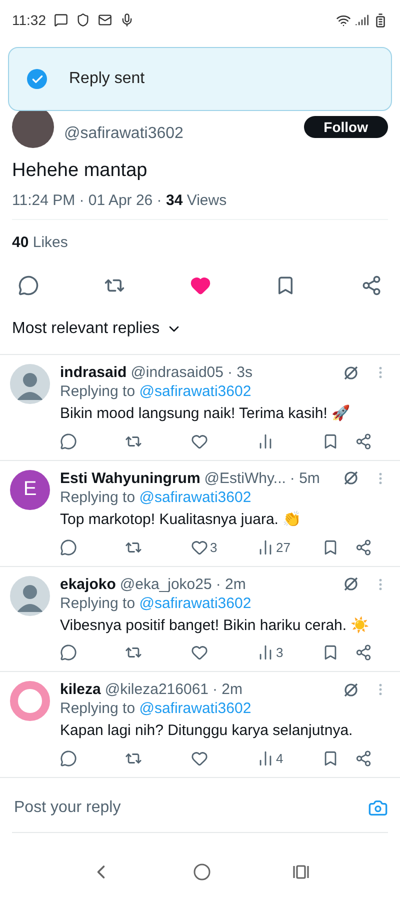 This screenshot has height=911, width=400. I want to click on battery-icon, so click(380, 20).